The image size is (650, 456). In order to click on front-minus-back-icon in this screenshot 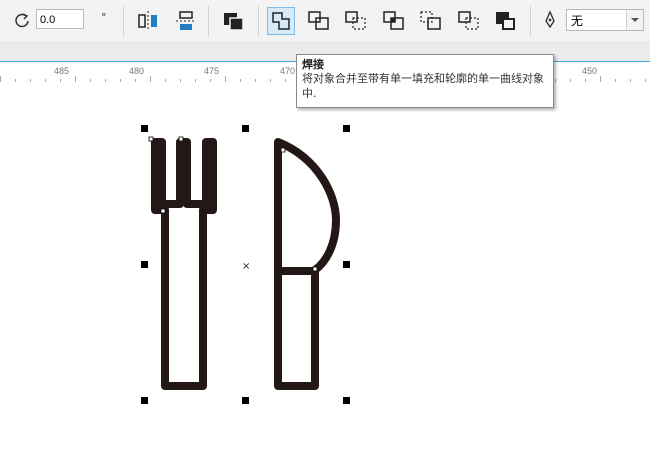, I will do `click(430, 20)`.